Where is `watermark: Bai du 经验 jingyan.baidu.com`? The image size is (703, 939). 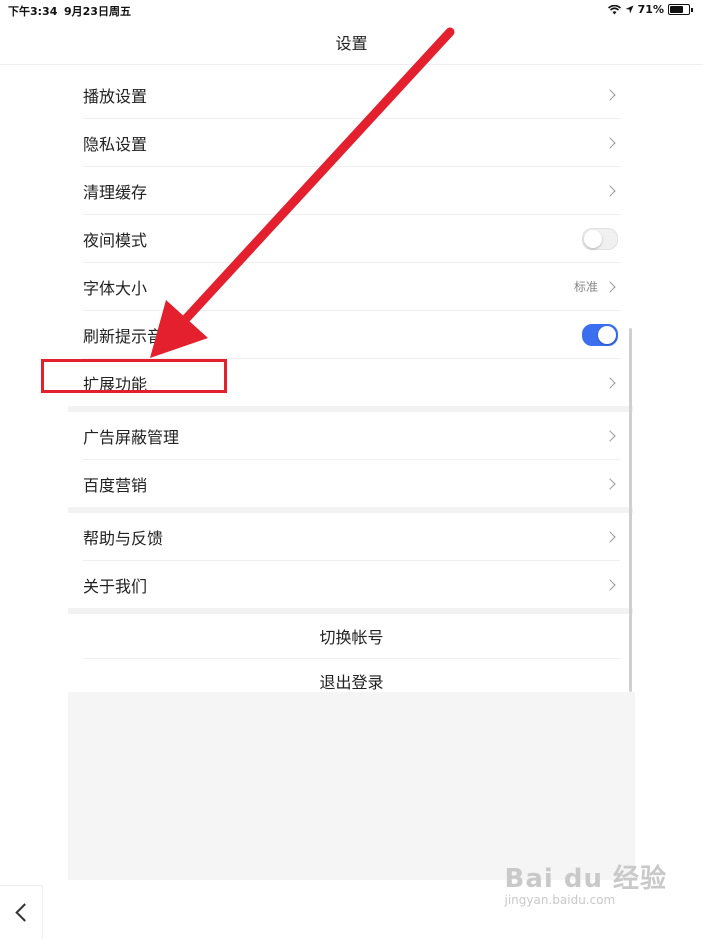 watermark: Bai du 经验 jingyan.baidu.com is located at coordinates (586, 882).